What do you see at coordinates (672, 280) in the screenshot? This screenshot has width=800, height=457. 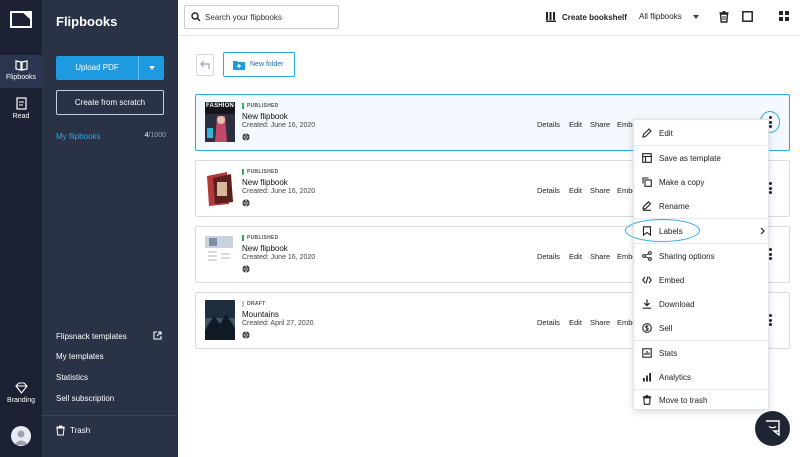 I see `menu-item-label: Embed` at bounding box center [672, 280].